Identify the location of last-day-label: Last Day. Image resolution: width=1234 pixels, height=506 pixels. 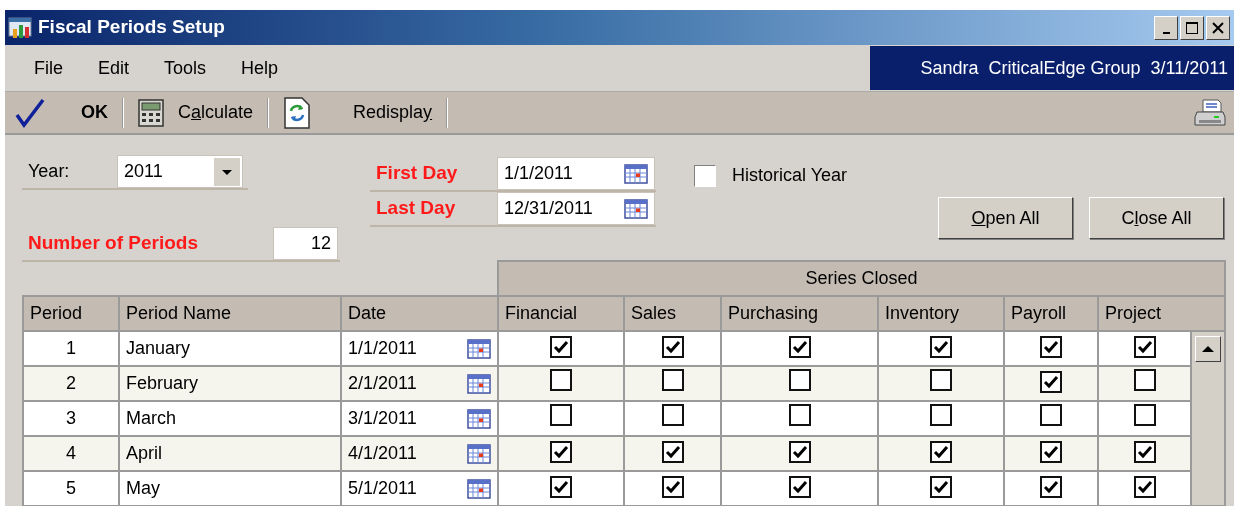
(416, 208).